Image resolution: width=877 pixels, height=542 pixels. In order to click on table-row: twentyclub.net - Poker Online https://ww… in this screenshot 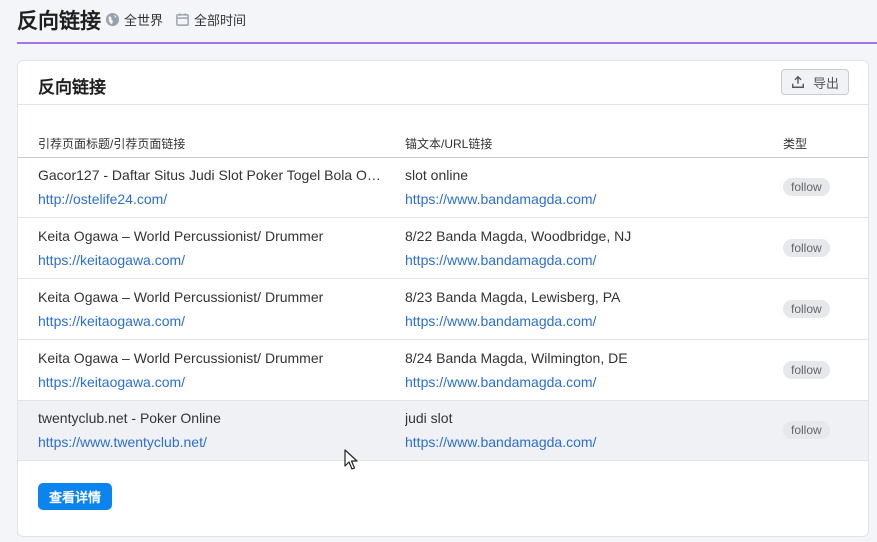, I will do `click(443, 431)`.